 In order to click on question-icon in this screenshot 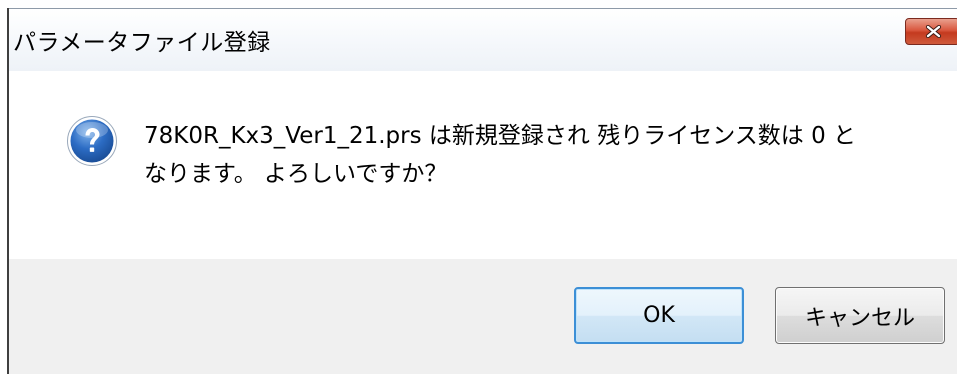, I will do `click(92, 141)`.